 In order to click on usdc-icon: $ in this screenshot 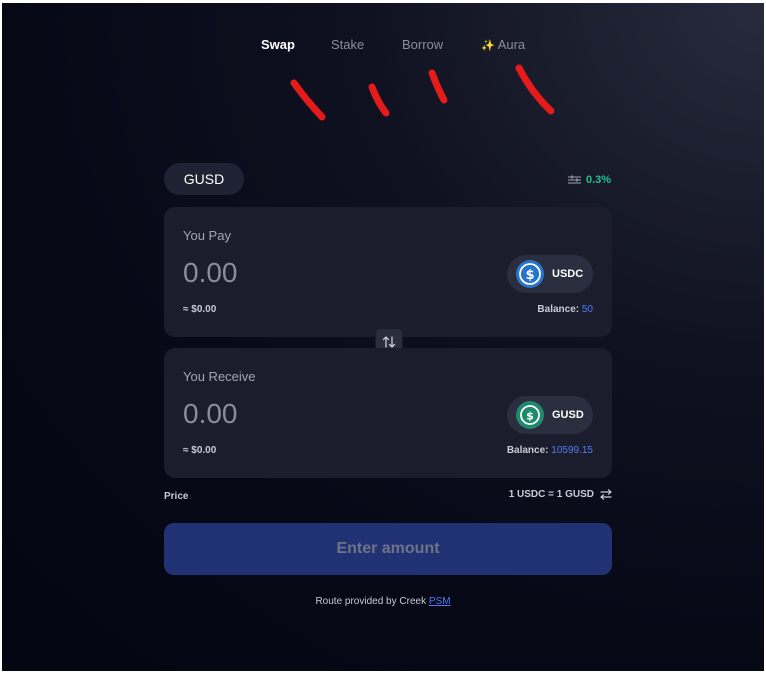, I will do `click(530, 274)`.